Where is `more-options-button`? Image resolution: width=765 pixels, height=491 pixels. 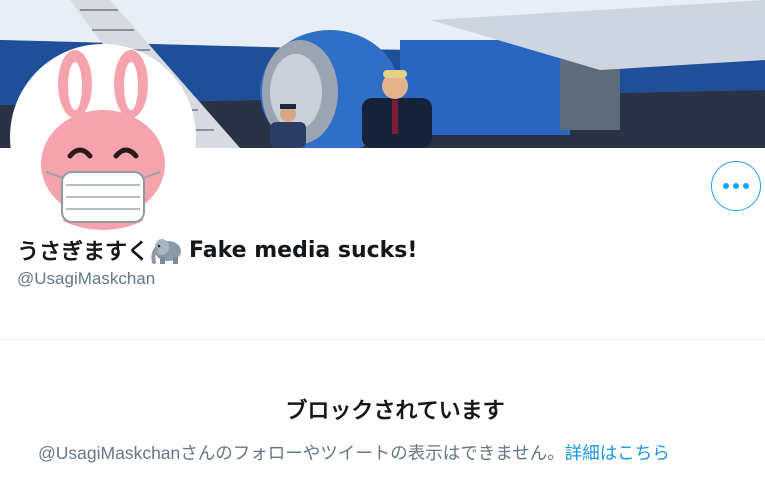 more-options-button is located at coordinates (736, 186).